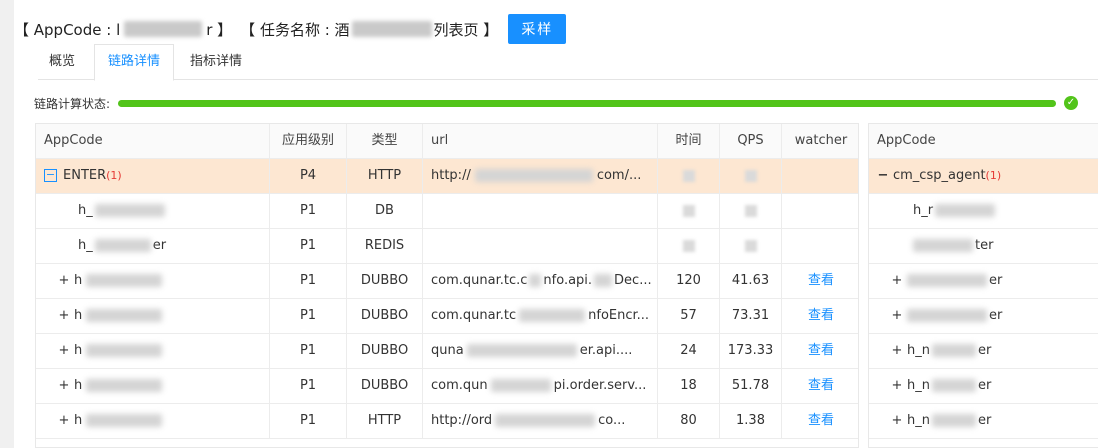 Image resolution: width=1098 pixels, height=448 pixels. I want to click on appcode-label: 【 AppCode : l, so click(67, 29).